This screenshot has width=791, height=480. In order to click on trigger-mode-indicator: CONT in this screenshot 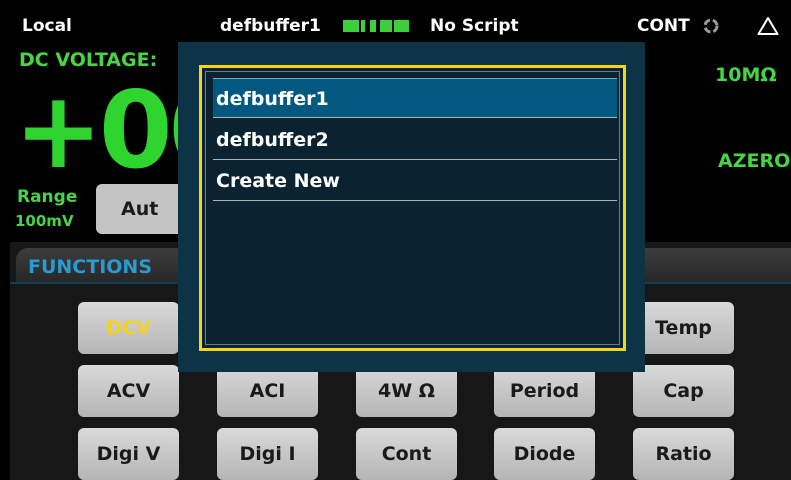, I will do `click(663, 26)`.